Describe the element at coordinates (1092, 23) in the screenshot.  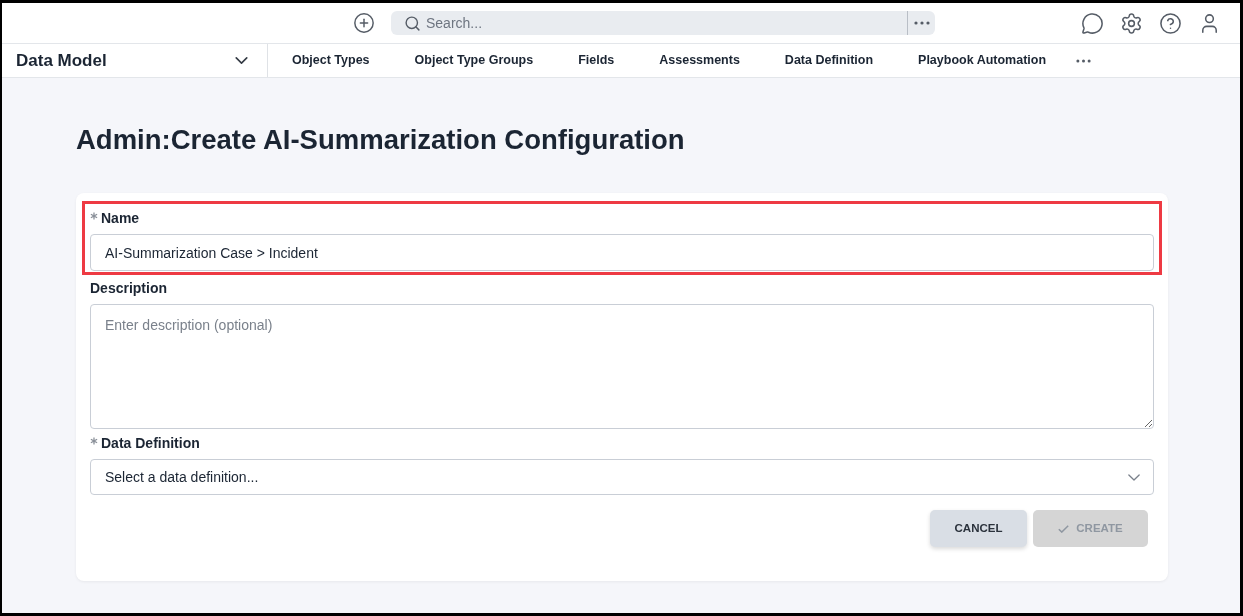
I see `chat-icon` at that location.